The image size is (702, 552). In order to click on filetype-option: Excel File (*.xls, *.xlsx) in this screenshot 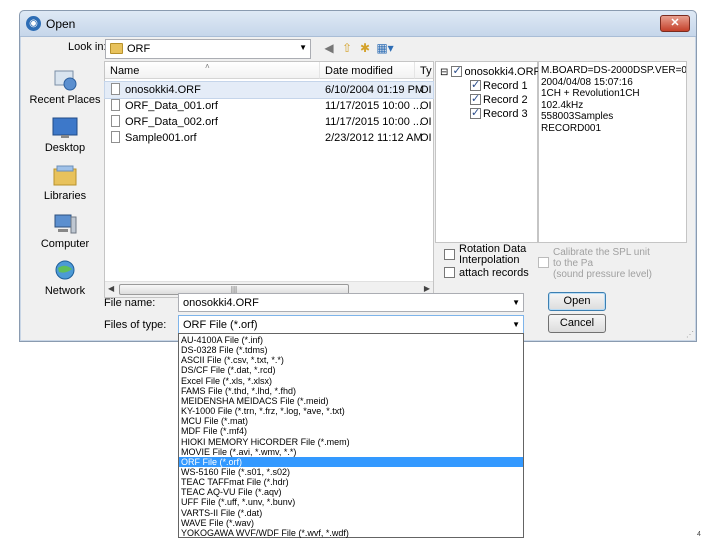, I will do `click(351, 381)`.